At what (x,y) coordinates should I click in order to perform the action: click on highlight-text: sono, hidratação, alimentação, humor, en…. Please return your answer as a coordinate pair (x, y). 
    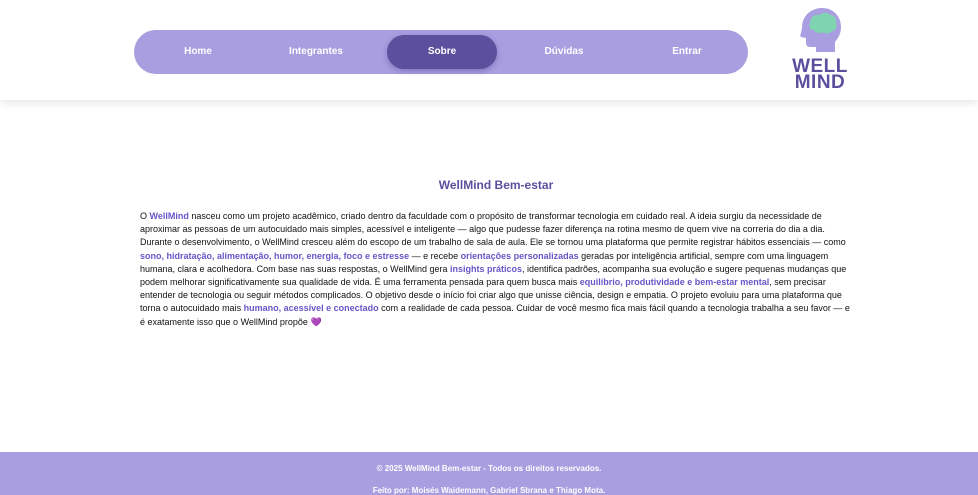
    Looking at the image, I should click on (275, 255).